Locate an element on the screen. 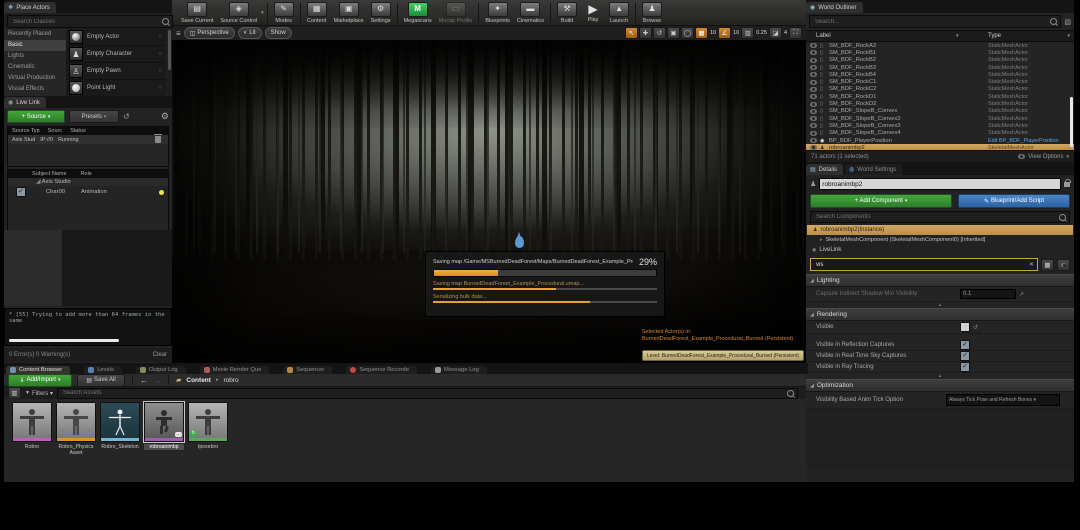 Image resolution: width=1080 pixels, height=530 pixels. add-source-button: + Source ▾ is located at coordinates (36, 116).